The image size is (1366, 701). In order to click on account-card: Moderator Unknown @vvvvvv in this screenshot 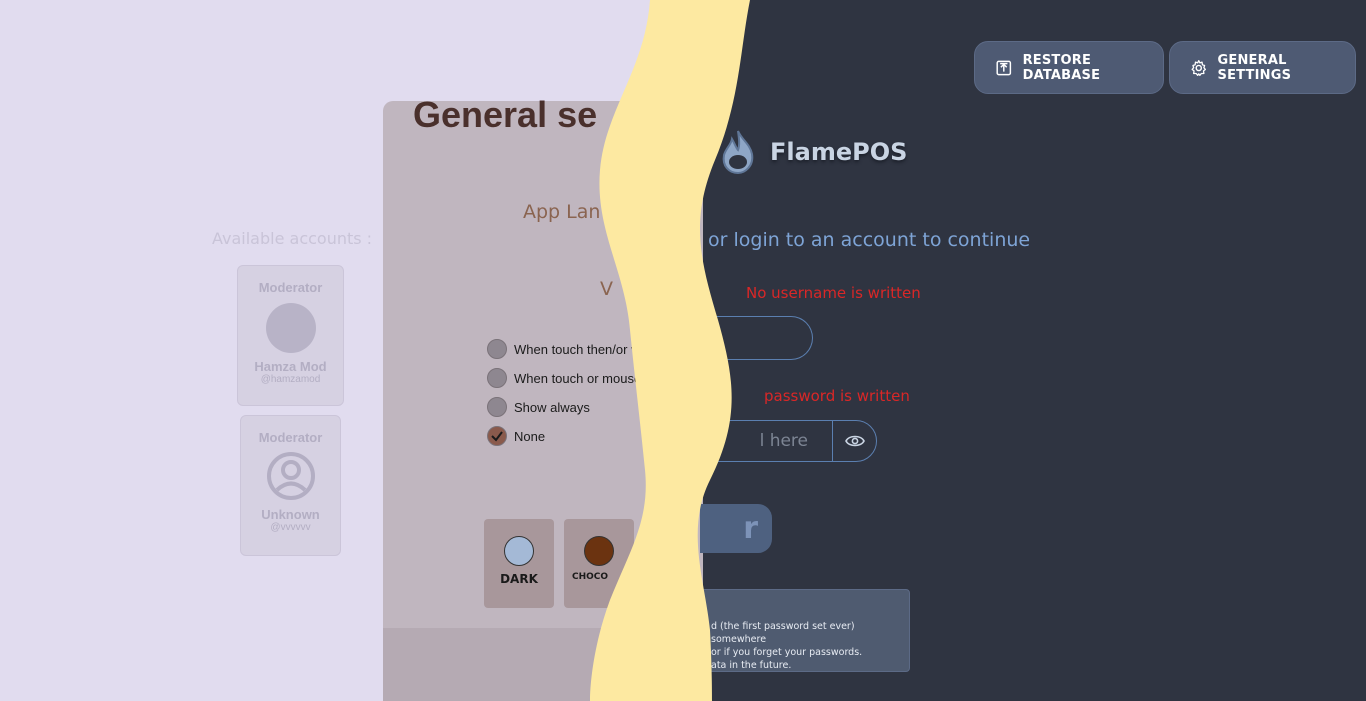, I will do `click(290, 485)`.